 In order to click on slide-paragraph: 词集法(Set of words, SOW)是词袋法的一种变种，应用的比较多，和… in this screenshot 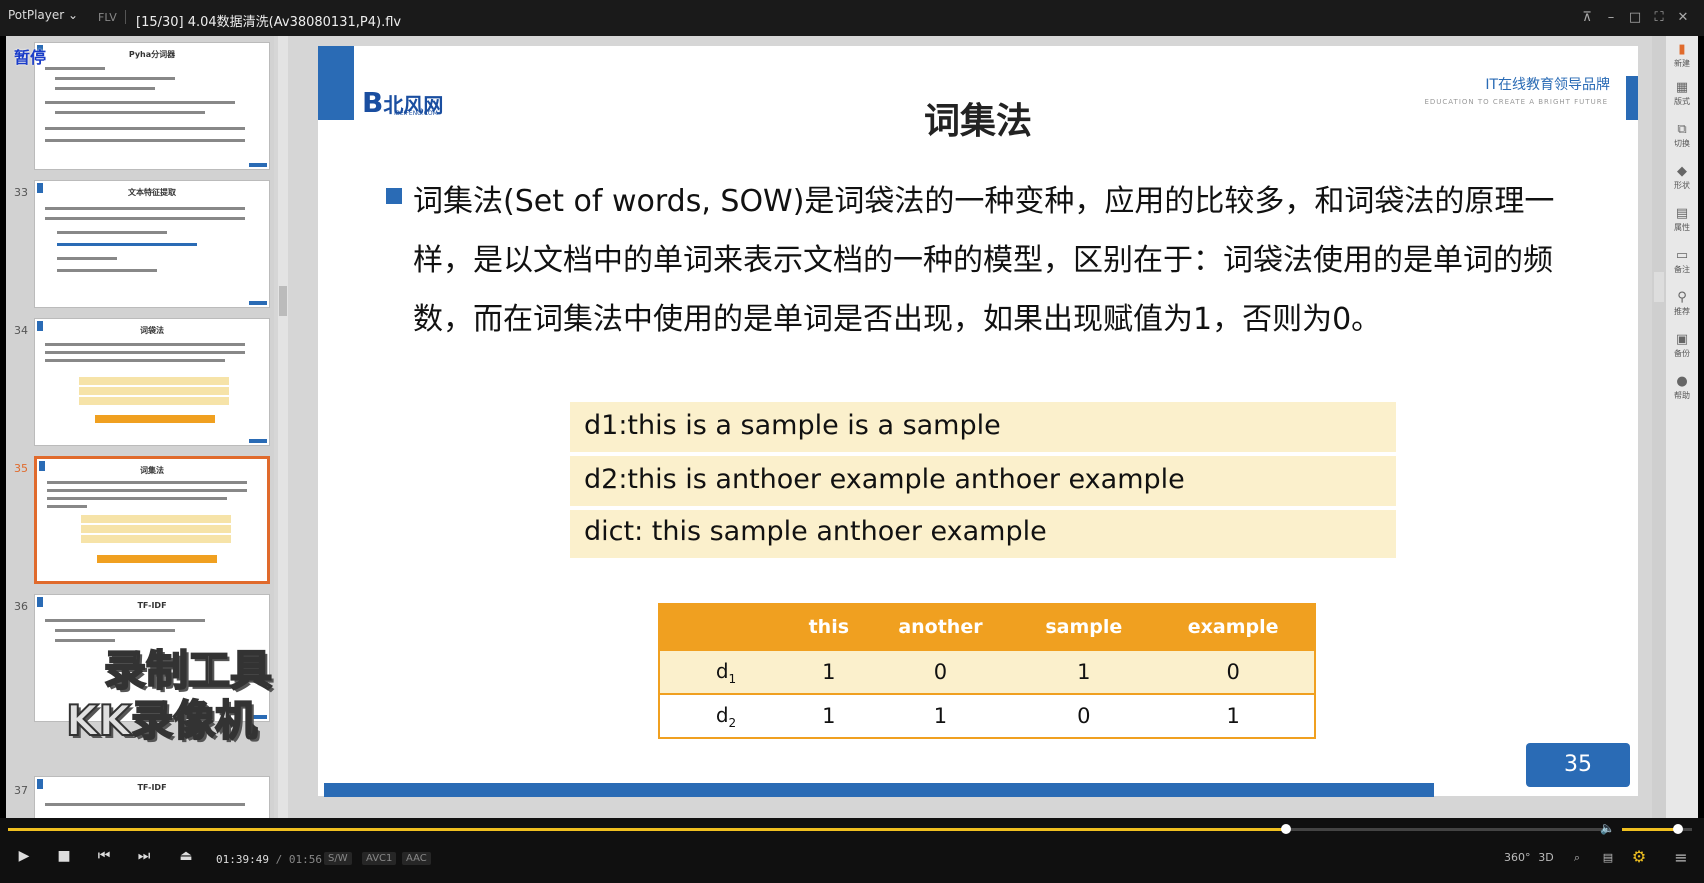, I will do `click(984, 260)`.